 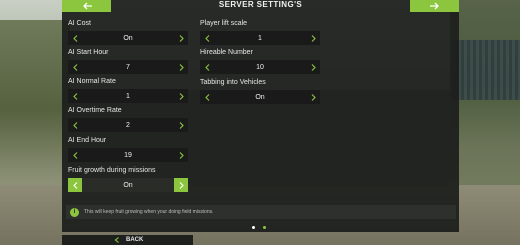 I want to click on setting-ai-normal-rate: AI Normal Rate 1, so click(x=128, y=90).